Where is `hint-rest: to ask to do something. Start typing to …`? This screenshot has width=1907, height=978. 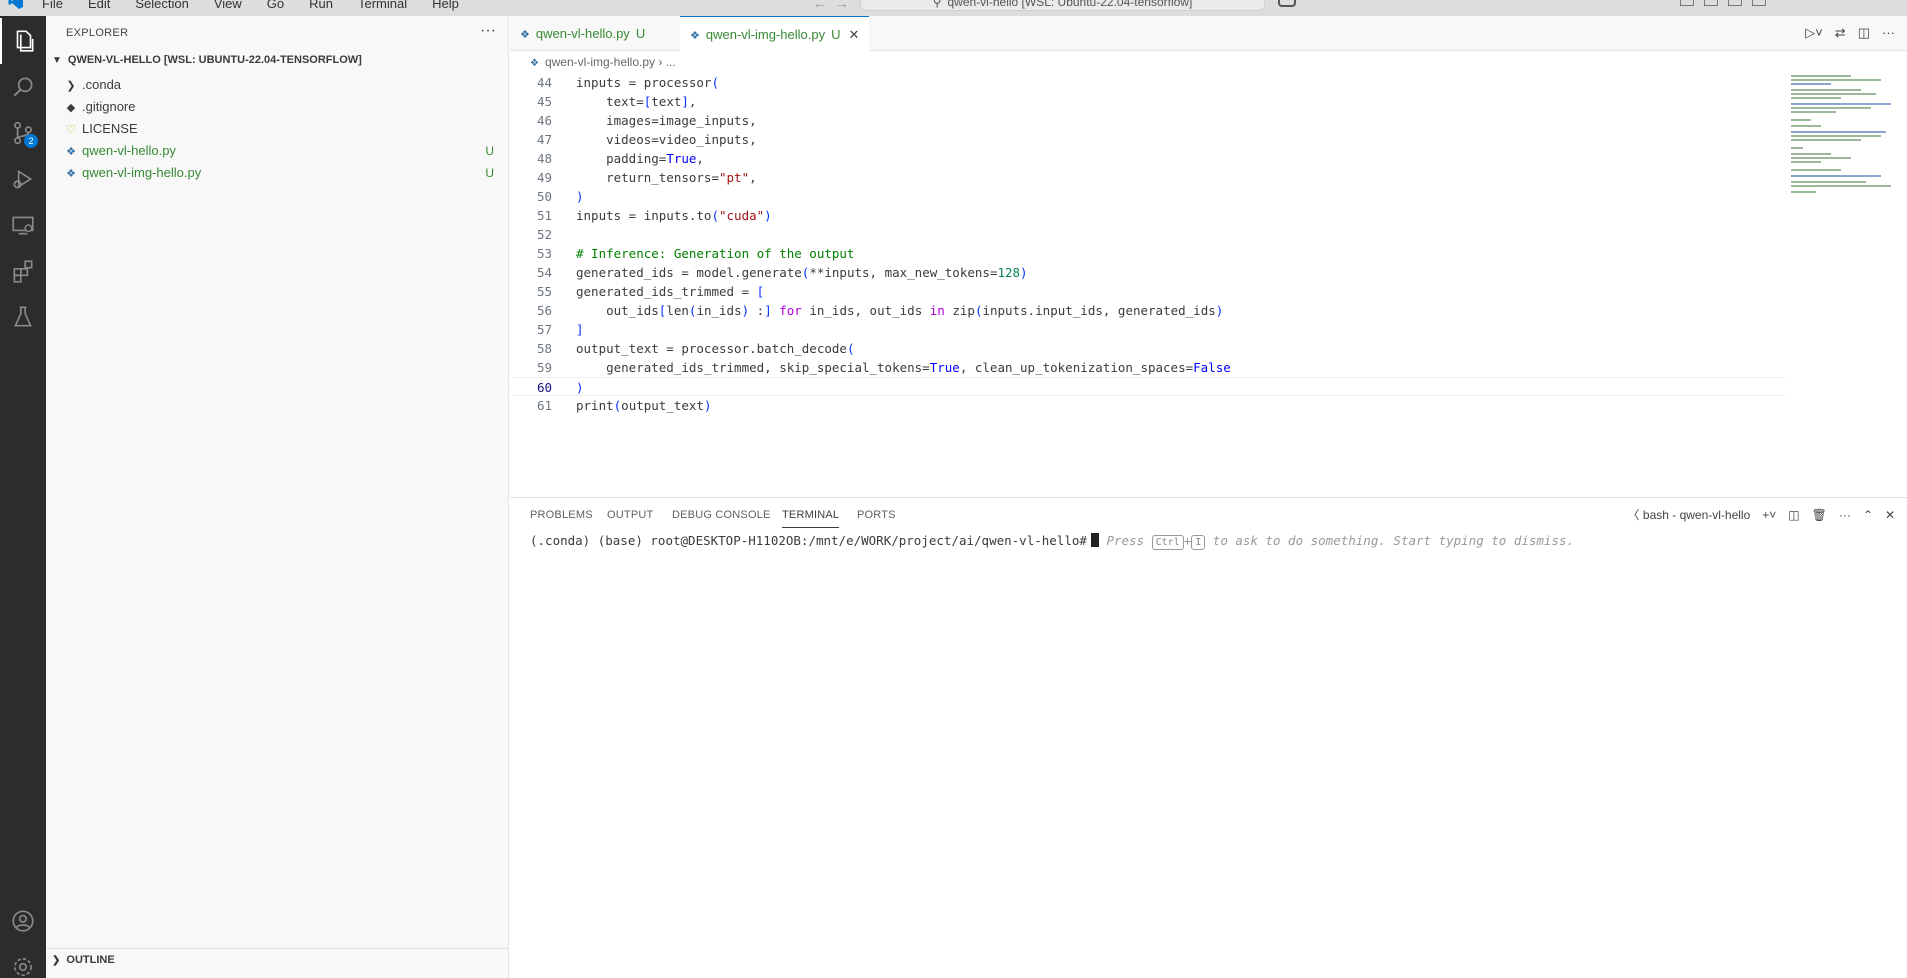
hint-rest: to ask to do something. Start typing to … is located at coordinates (1393, 540).